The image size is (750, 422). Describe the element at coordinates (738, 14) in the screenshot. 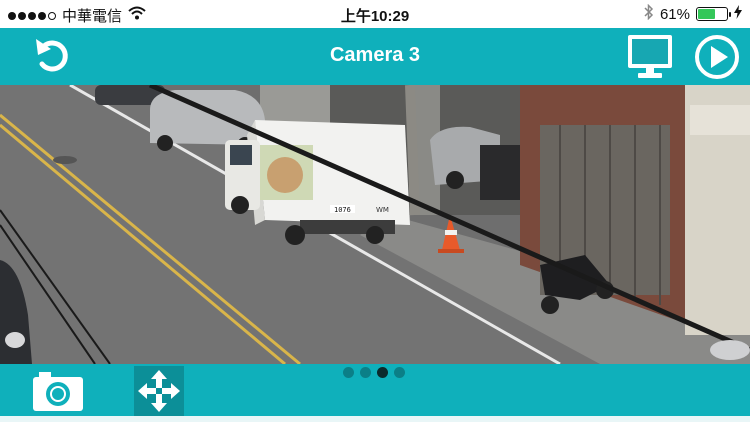

I see `charging-icon` at that location.